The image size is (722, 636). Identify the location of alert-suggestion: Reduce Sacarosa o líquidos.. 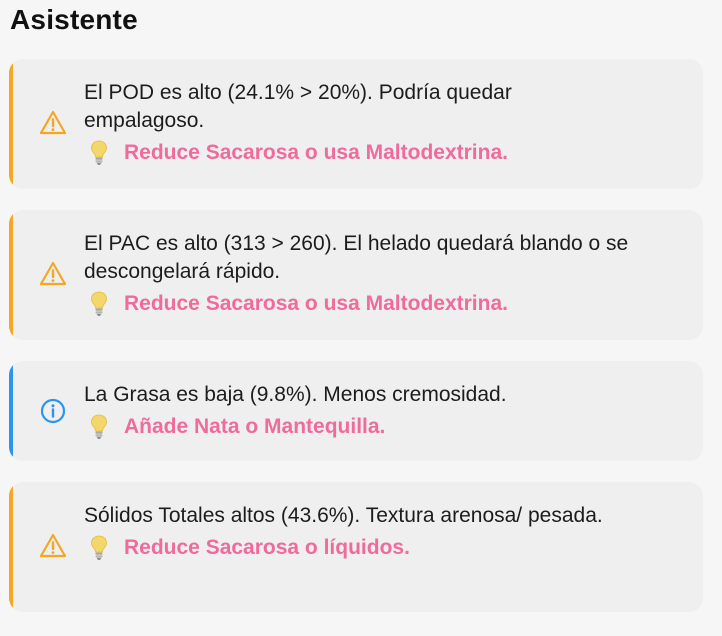
(387, 548).